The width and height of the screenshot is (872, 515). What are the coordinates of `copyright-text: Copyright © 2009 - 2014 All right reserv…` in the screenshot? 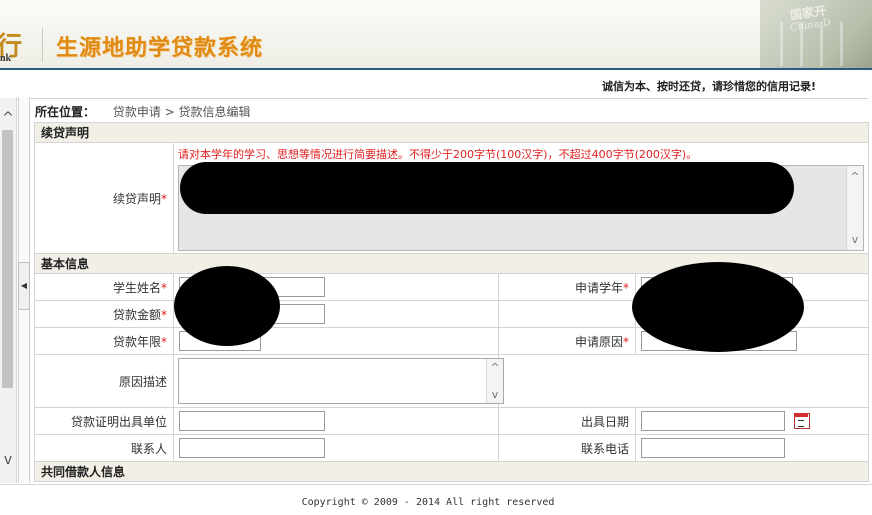 It's located at (428, 502).